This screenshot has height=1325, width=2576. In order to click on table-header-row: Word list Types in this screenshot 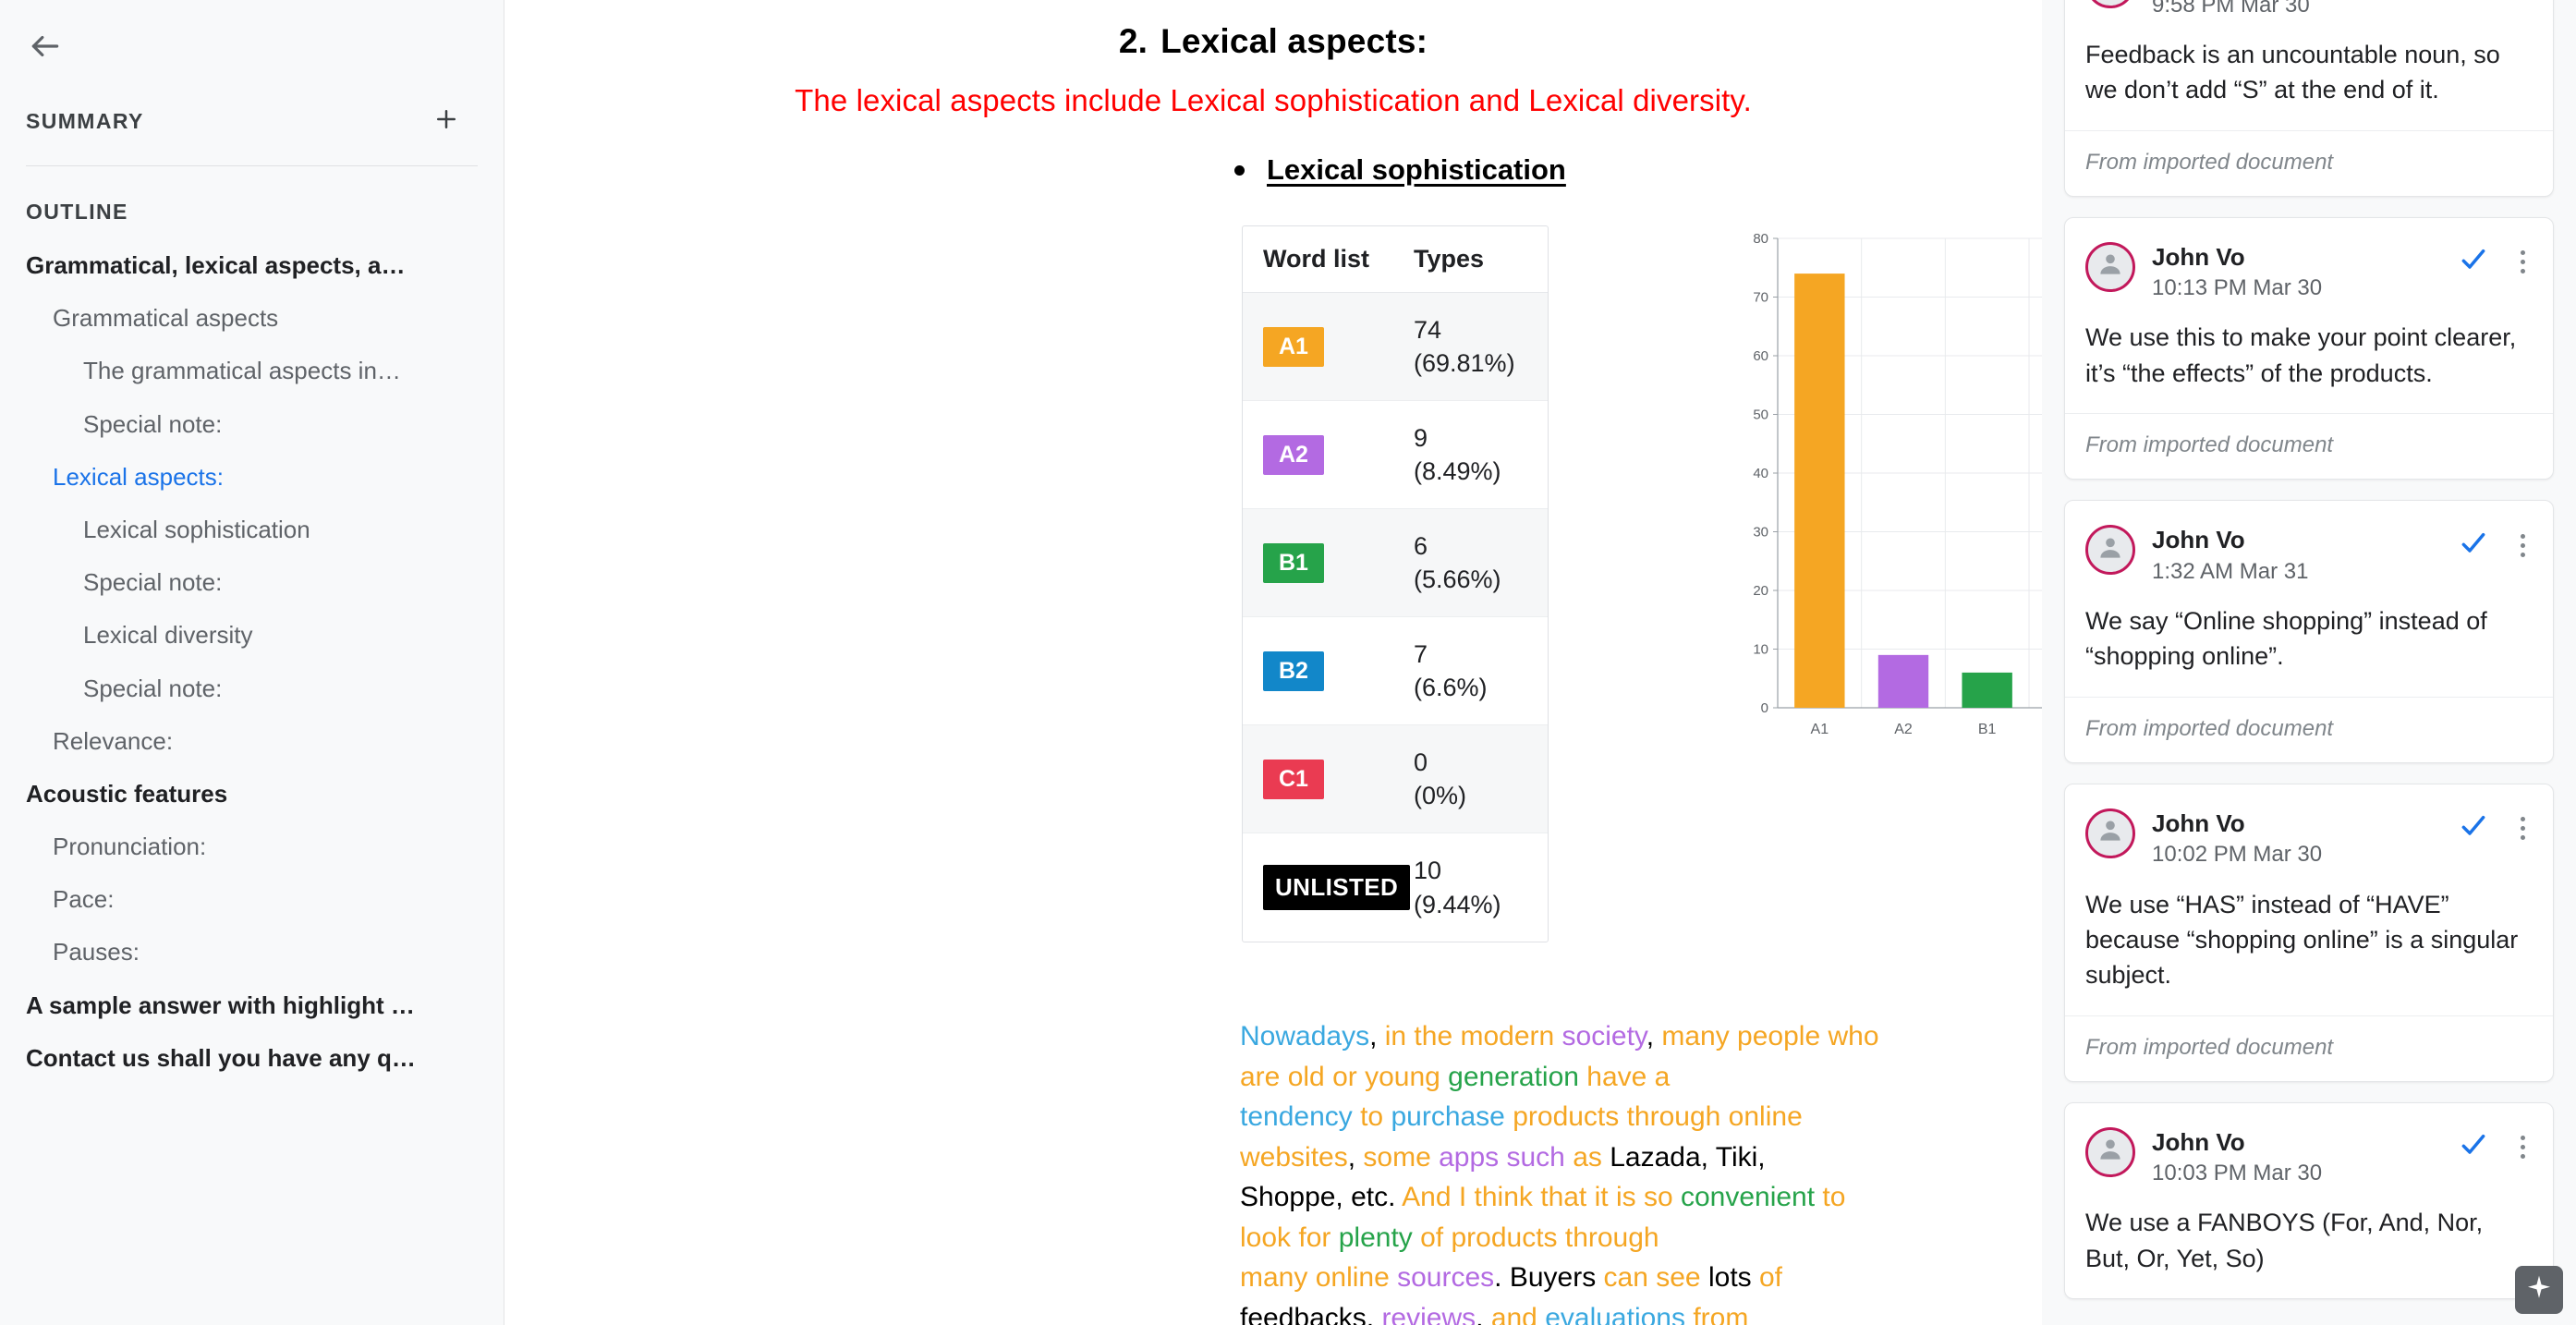, I will do `click(1395, 259)`.